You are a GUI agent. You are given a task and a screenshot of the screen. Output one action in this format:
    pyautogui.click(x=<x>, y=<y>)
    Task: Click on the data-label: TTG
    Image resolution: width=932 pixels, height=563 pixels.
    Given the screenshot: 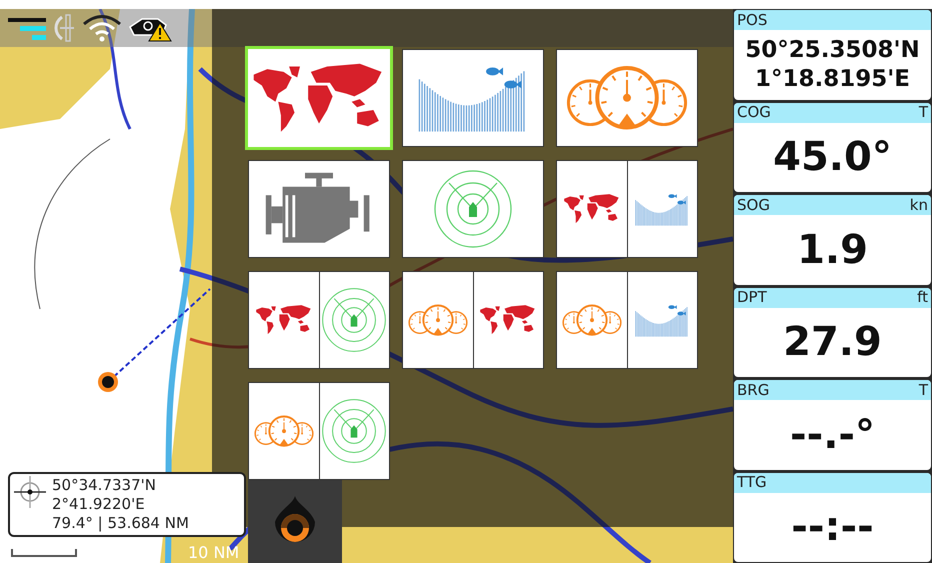 What is the action you would take?
    pyautogui.click(x=752, y=482)
    